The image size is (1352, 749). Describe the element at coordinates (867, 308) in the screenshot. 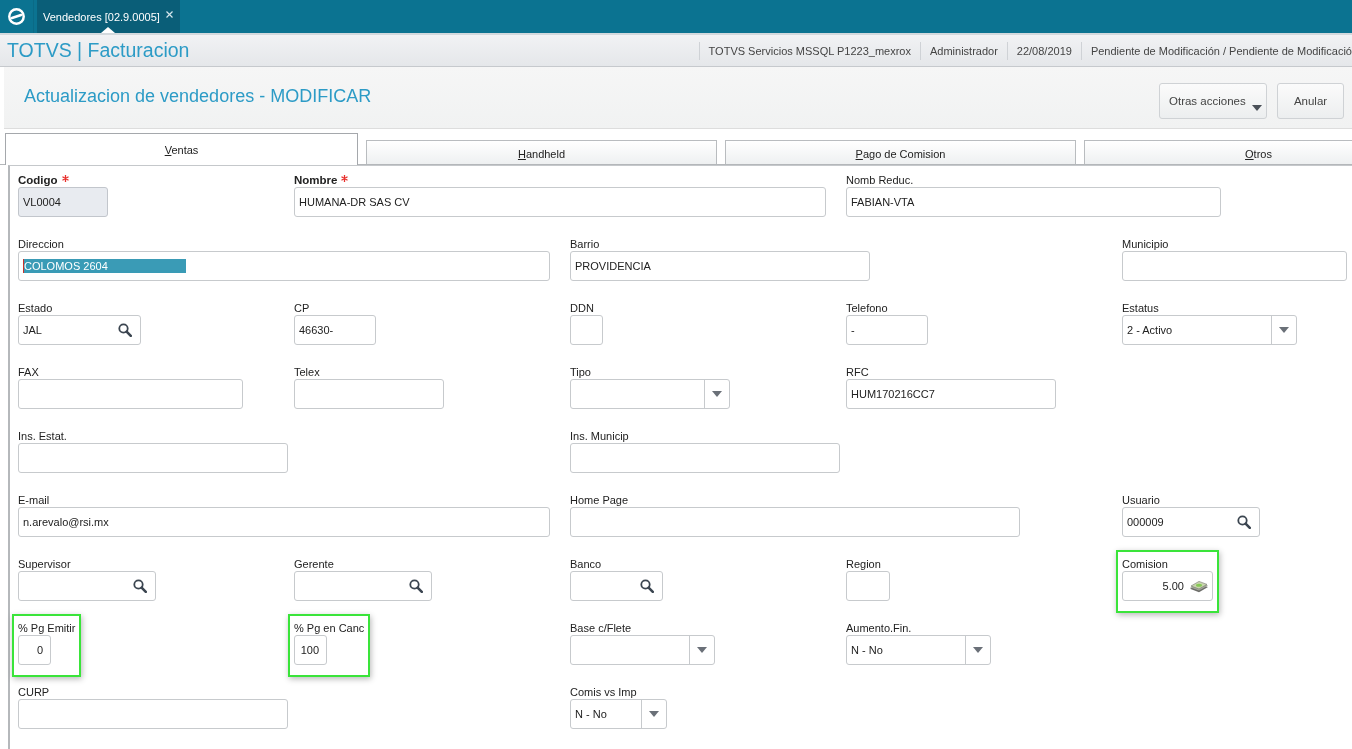

I see `field-label: Telefono` at that location.